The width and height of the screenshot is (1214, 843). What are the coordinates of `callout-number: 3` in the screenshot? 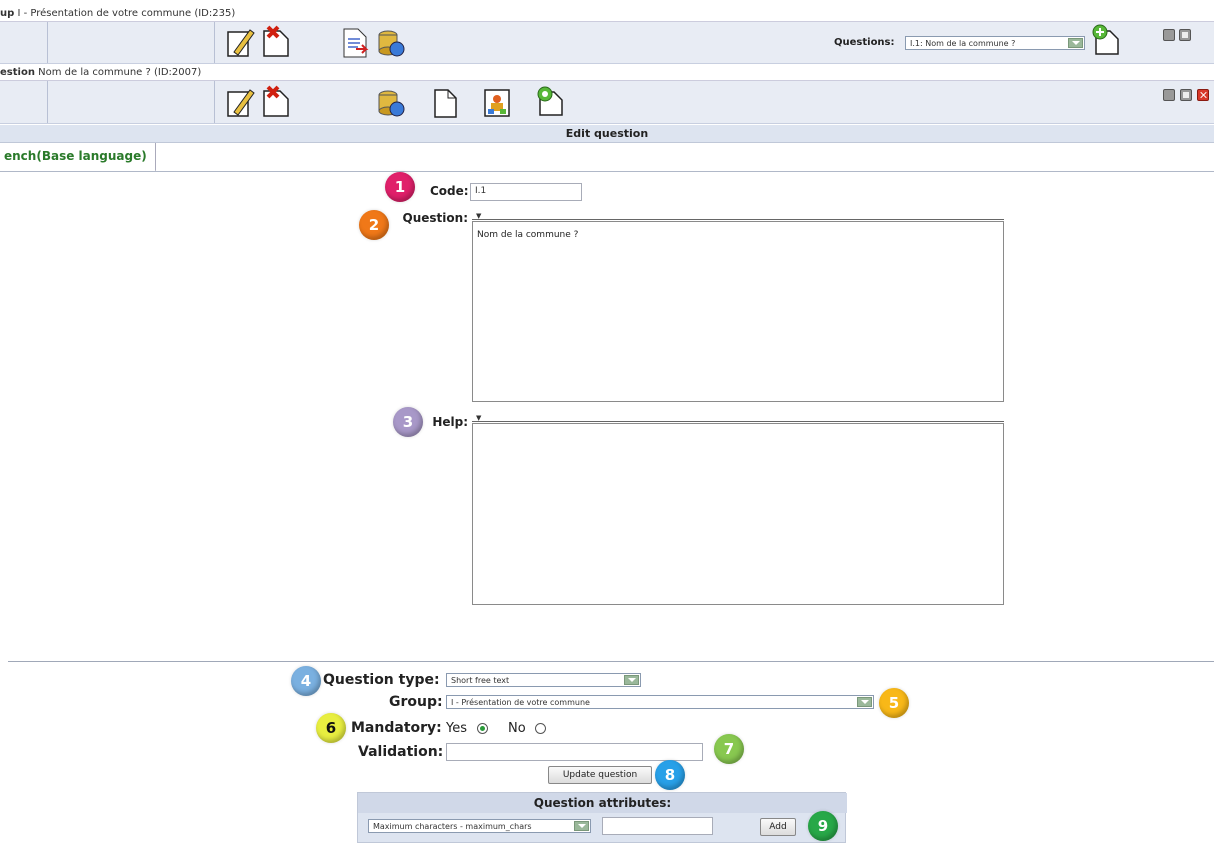 It's located at (408, 422).